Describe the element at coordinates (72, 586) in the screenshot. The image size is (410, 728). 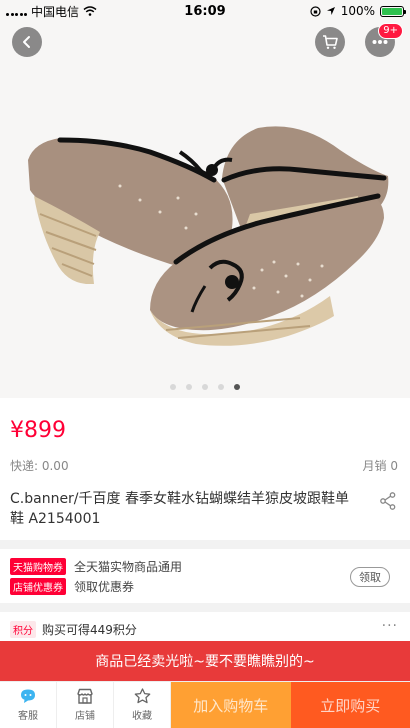
I see `promo-row-shop-coupon: 店铺优惠券 领取优惠券` at that location.